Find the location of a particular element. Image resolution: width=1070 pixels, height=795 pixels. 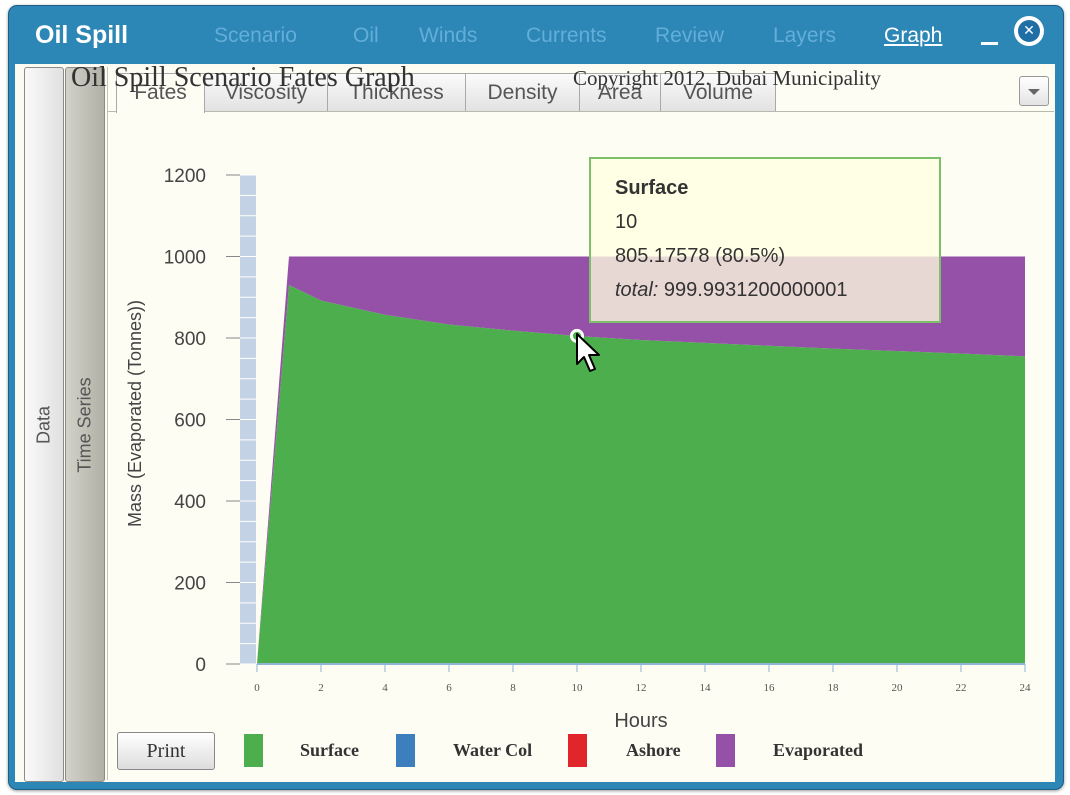

legend-label: Evaporated is located at coordinates (818, 750).